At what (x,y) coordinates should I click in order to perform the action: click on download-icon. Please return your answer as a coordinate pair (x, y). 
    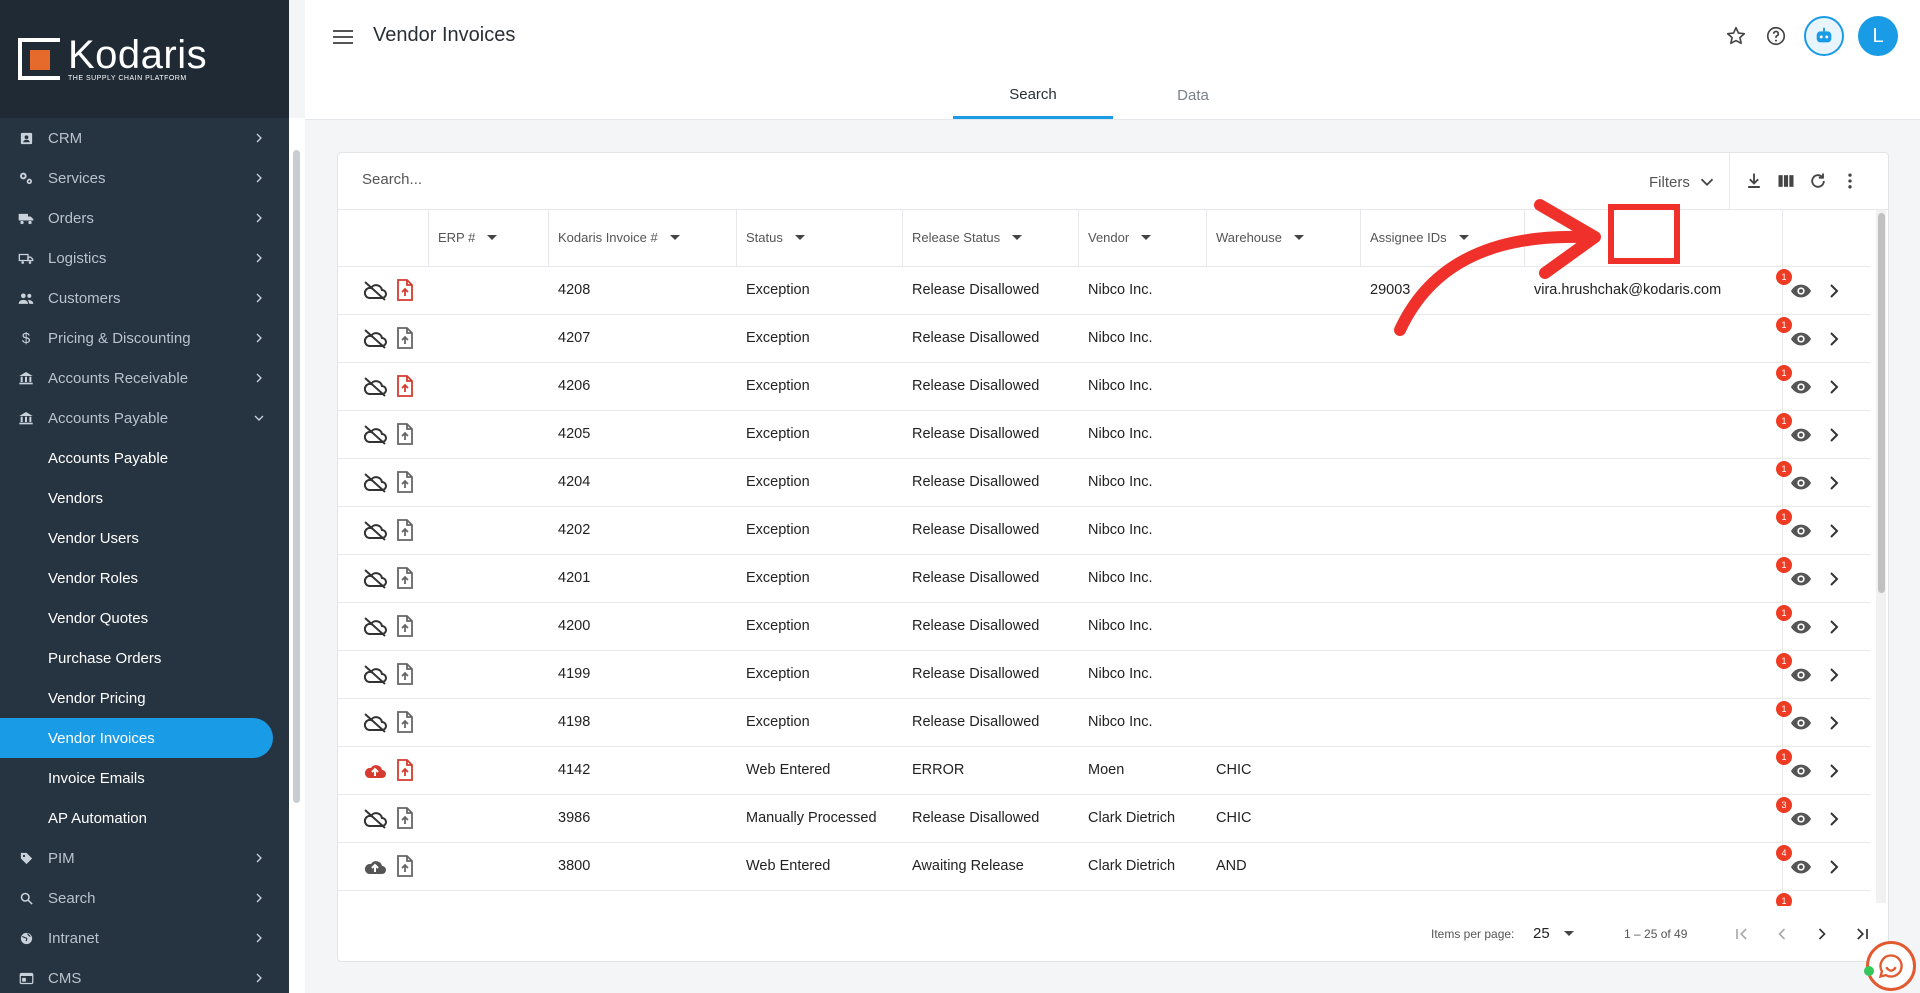
    Looking at the image, I should click on (1754, 181).